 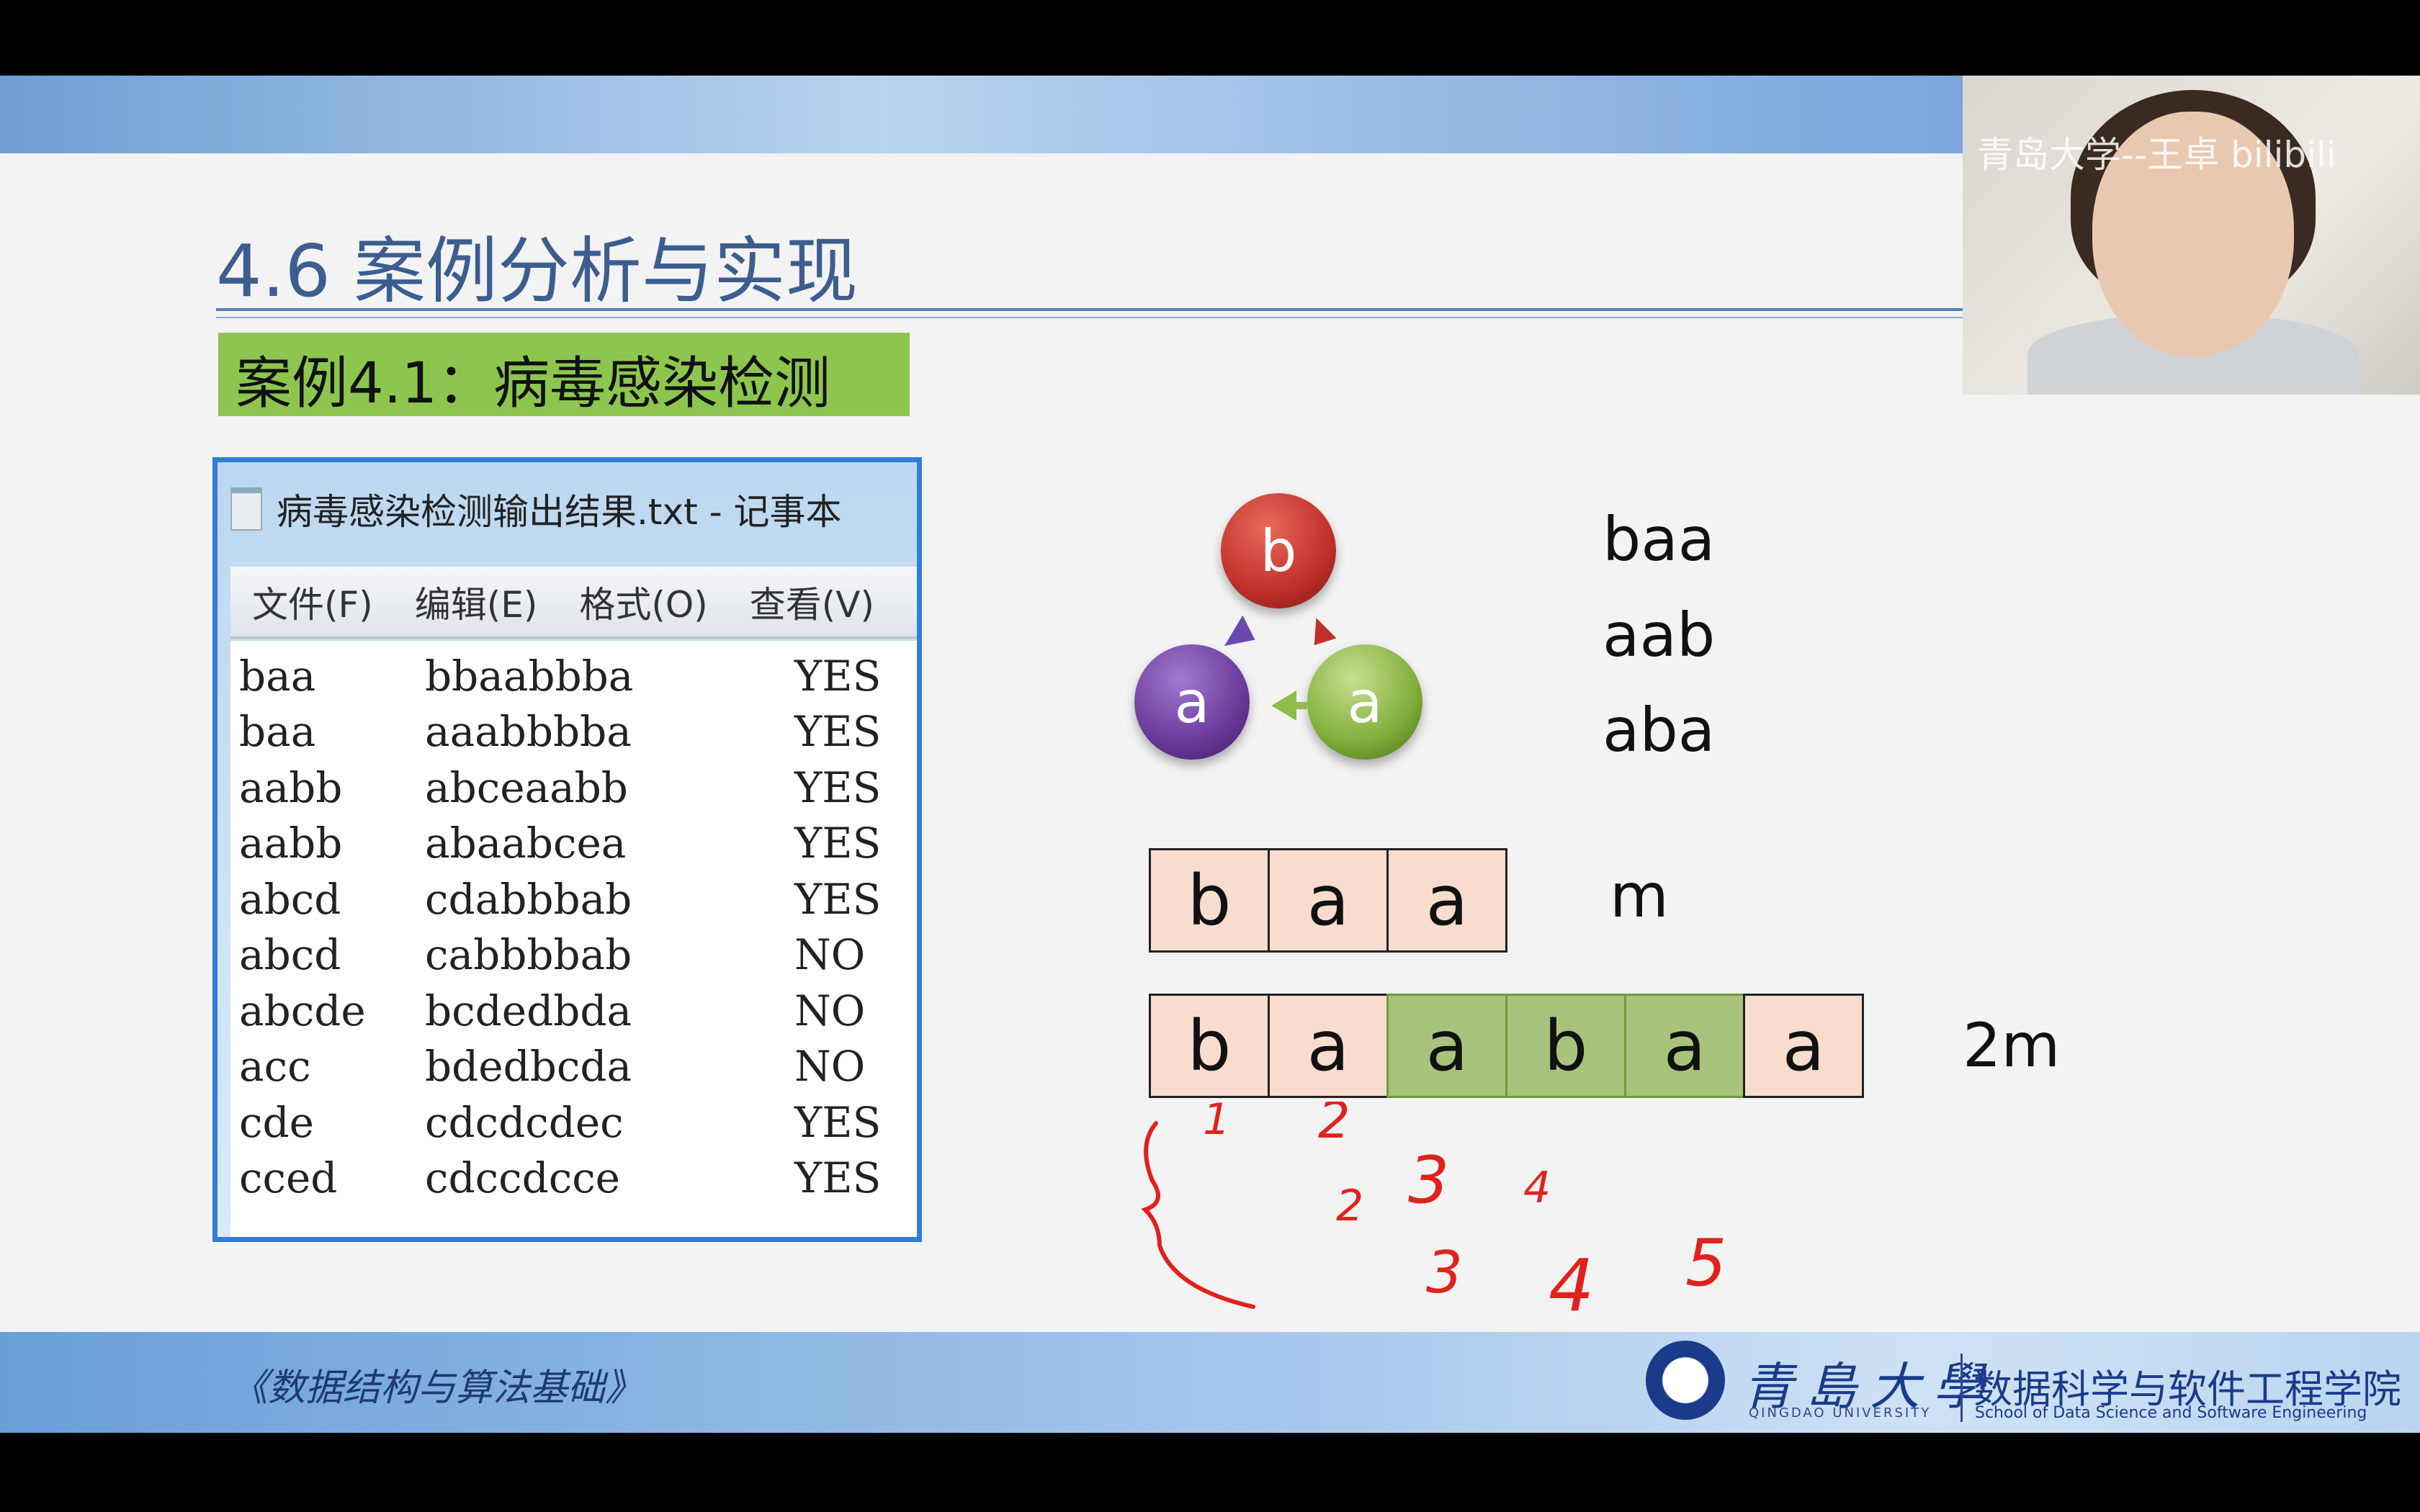 I want to click on case-label: 案例4.1：病毒感染检测, so click(x=564, y=374).